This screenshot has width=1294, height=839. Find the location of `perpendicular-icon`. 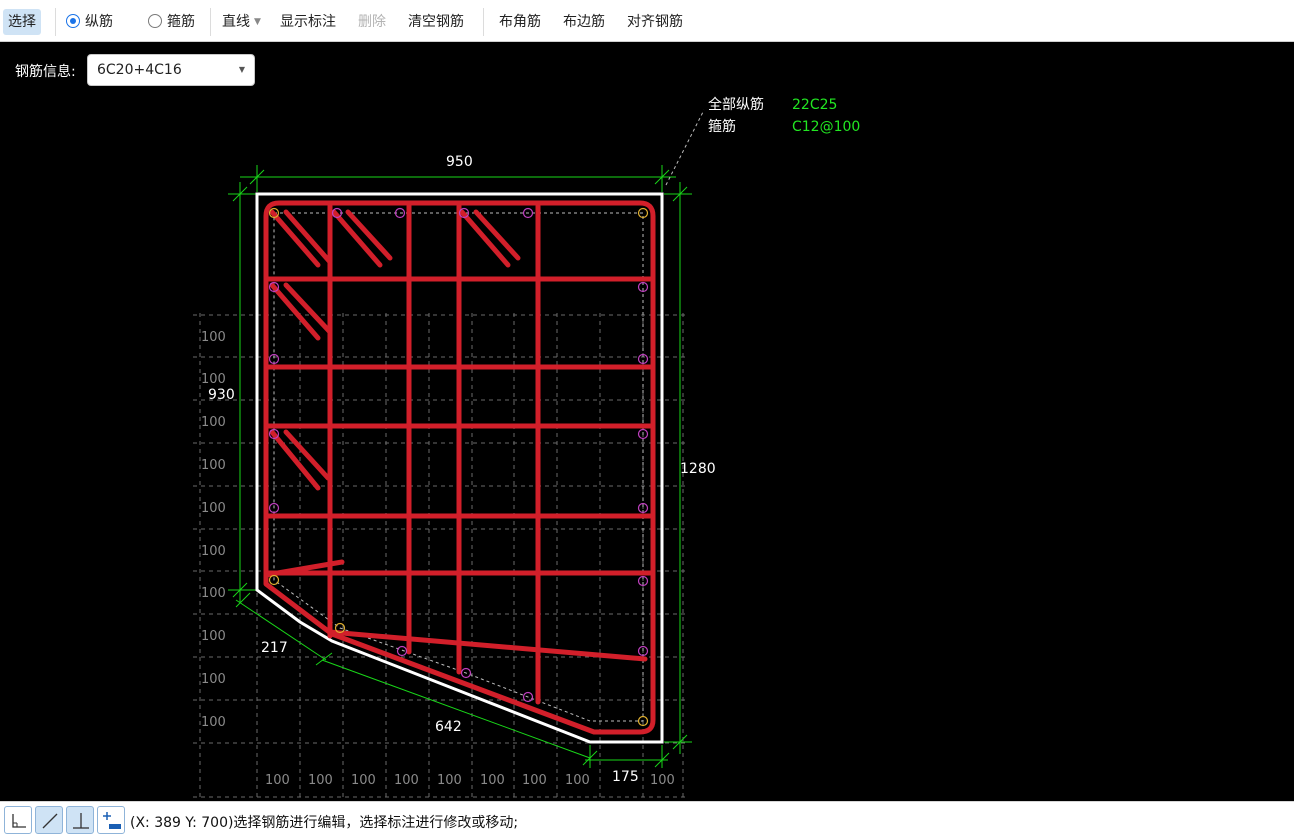

perpendicular-icon is located at coordinates (81, 821).